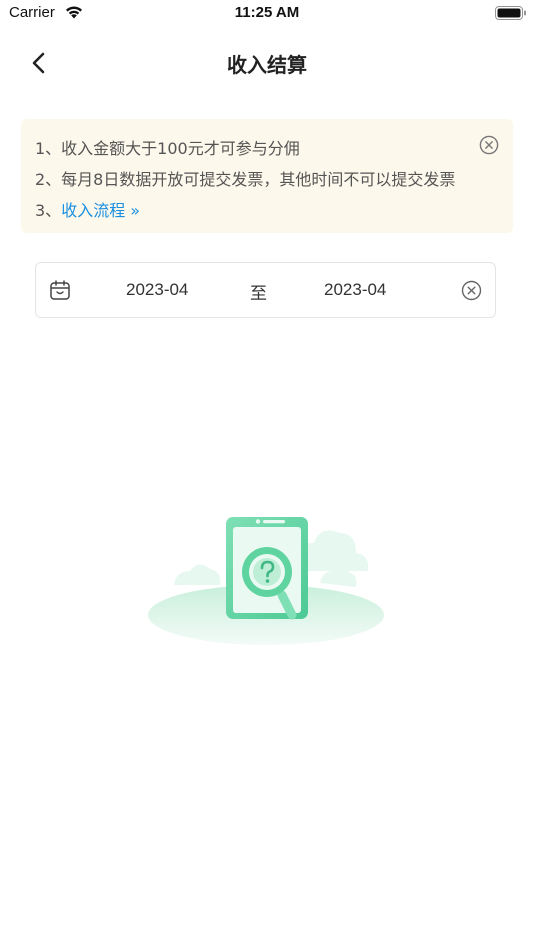 Image resolution: width=534 pixels, height=950 pixels. I want to click on income-process-link: 收入流程 », so click(100, 210).